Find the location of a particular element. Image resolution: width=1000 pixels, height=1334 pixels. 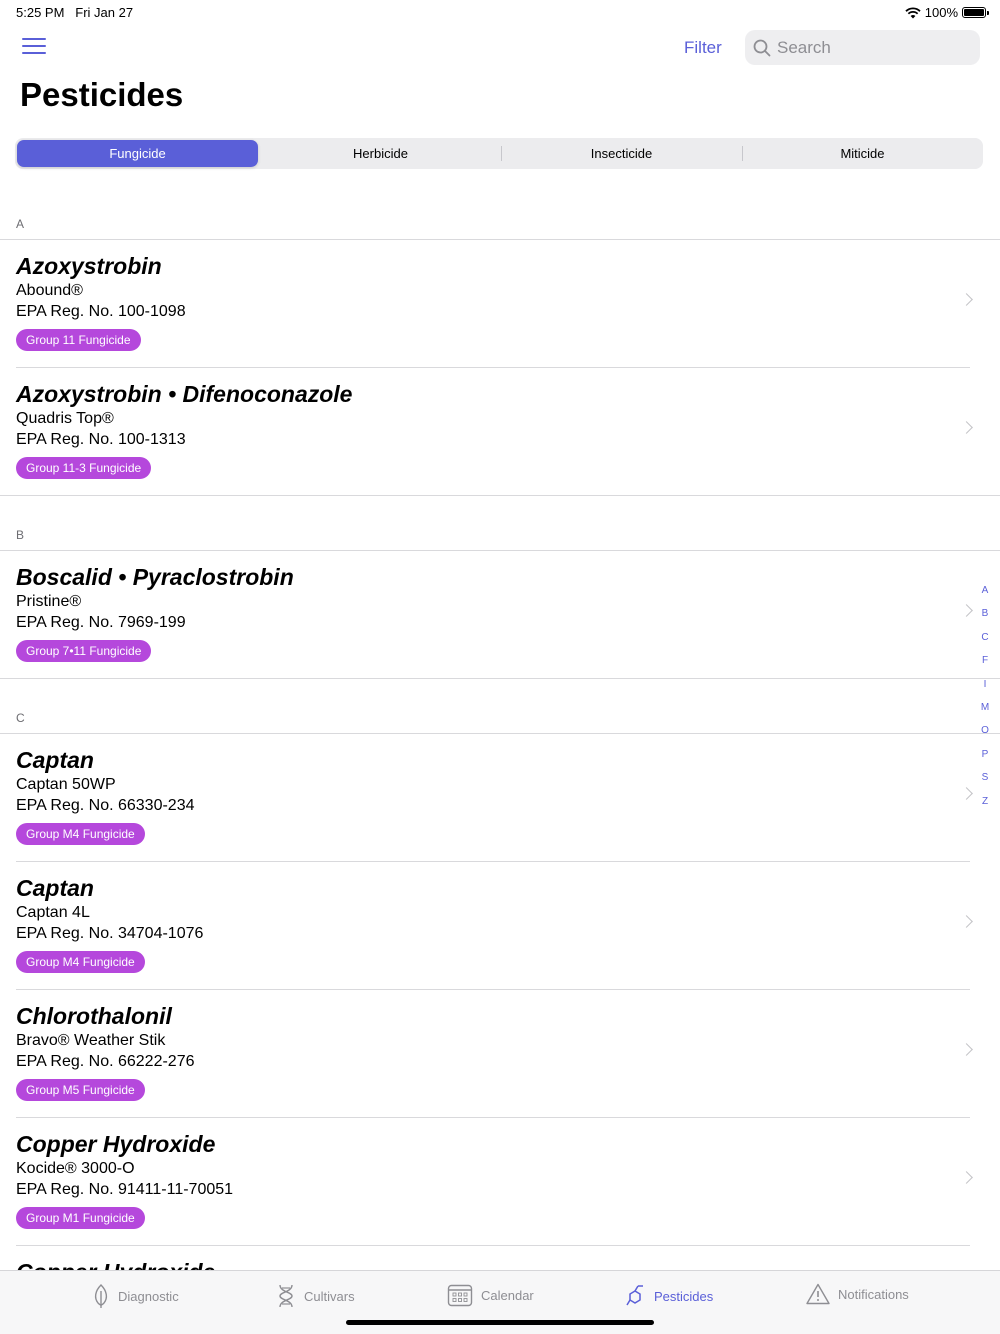

status-time: 5:25 PM Fri Jan 27 is located at coordinates (74, 12).